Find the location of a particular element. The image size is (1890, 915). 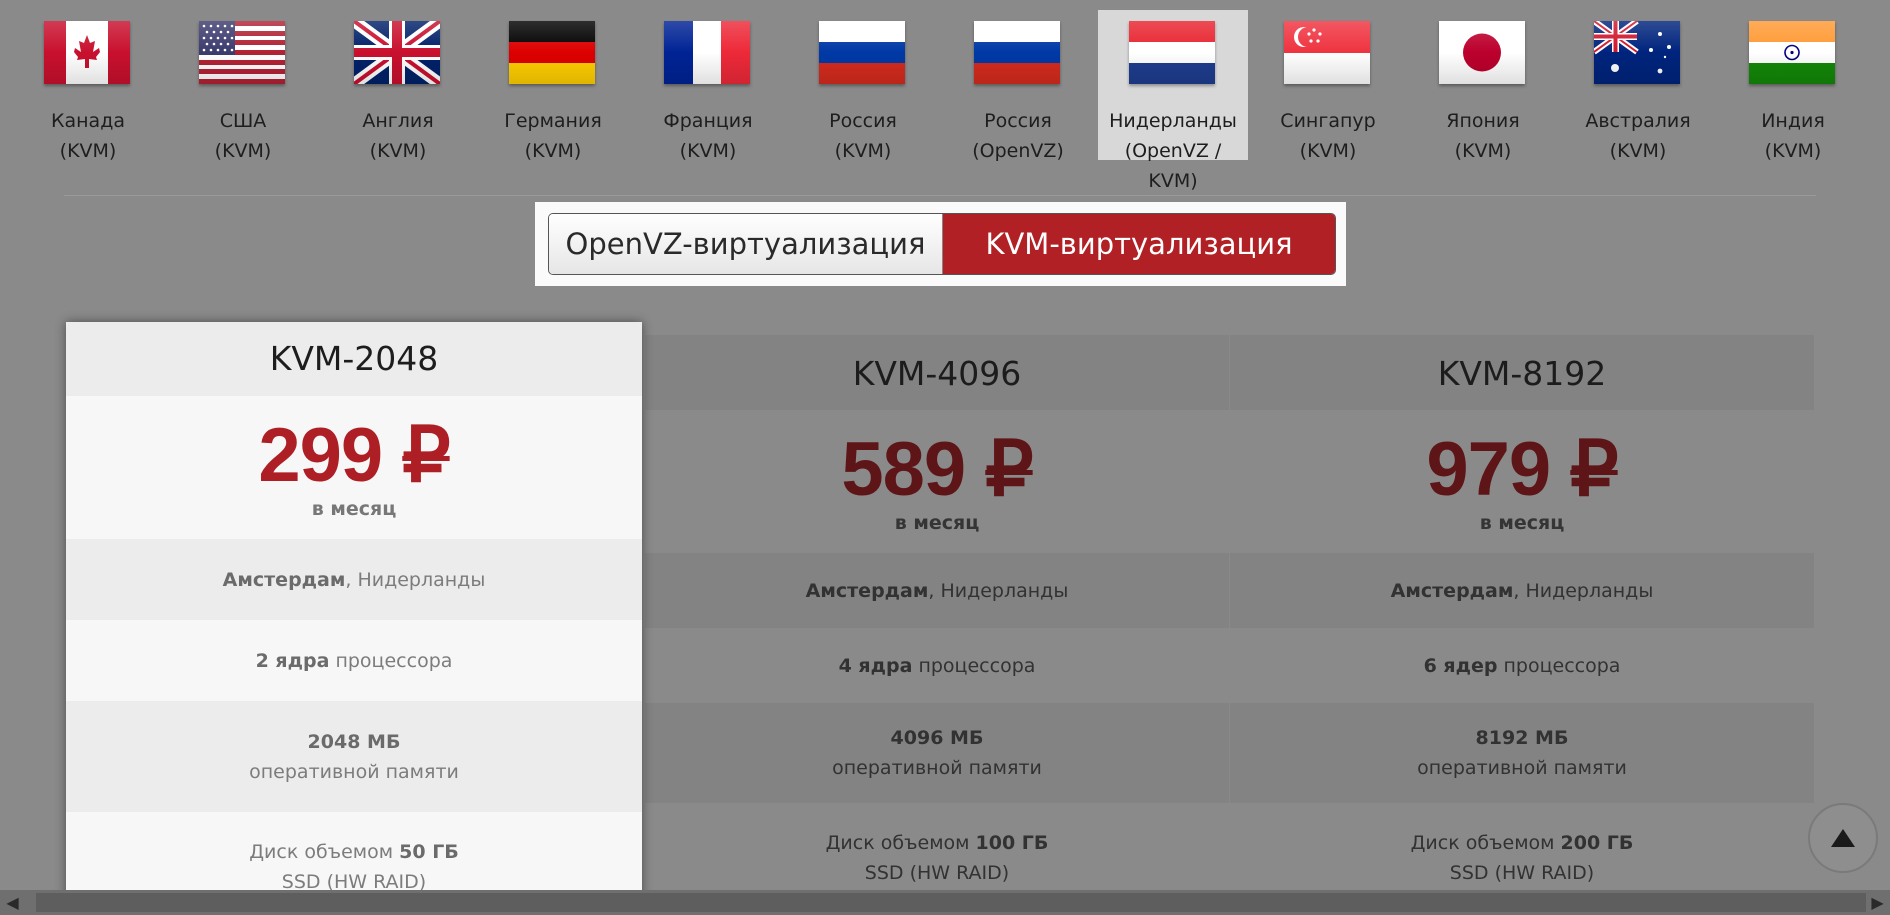

country-canada: Канада (KVM) is located at coordinates (88, 86).